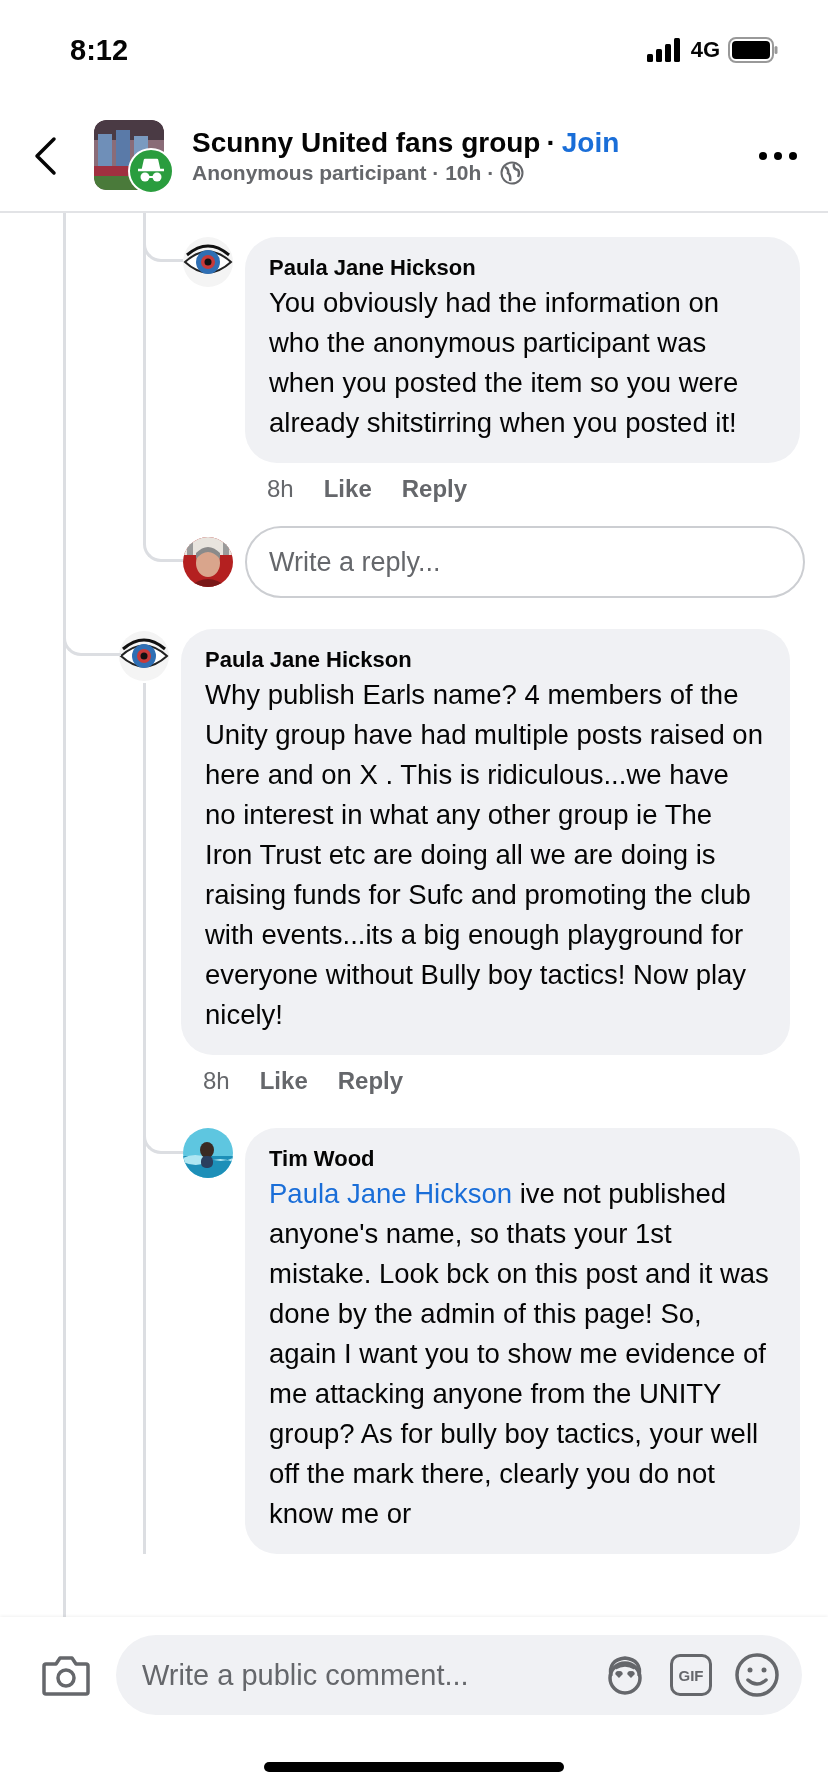 The width and height of the screenshot is (828, 1792). Describe the element at coordinates (590, 142) in the screenshot. I see `join-link: Join` at that location.